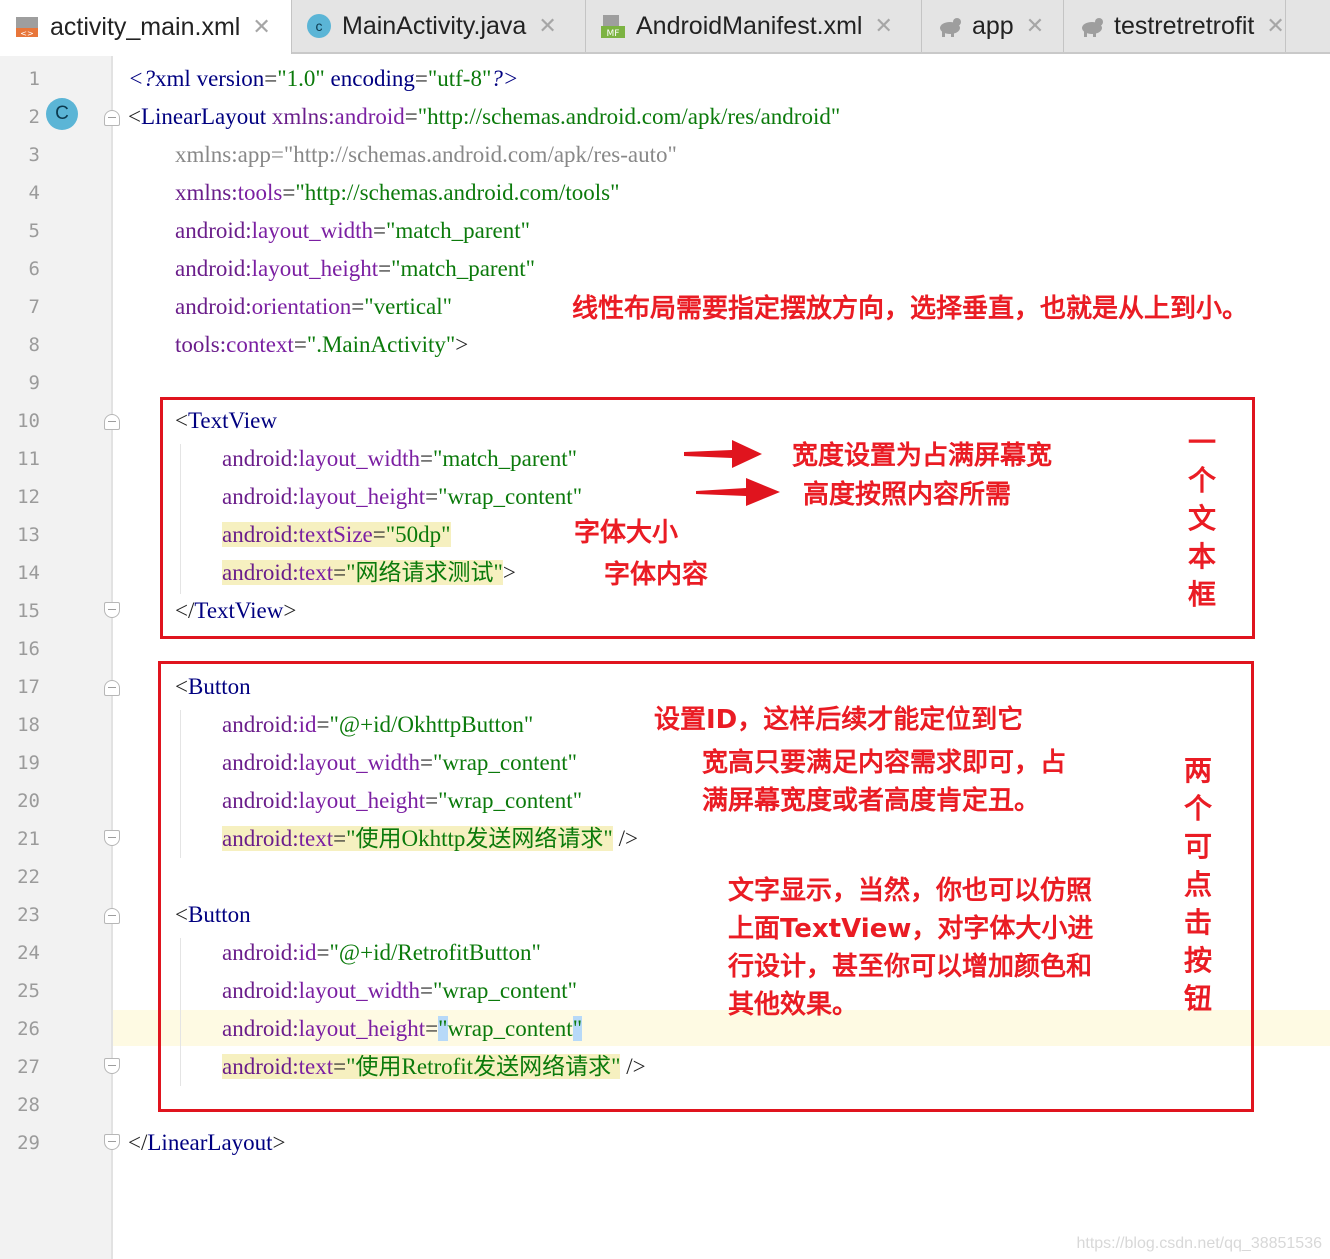 The image size is (1330, 1259). What do you see at coordinates (352, 230) in the screenshot?
I see `code-line-5: android:layout_width="match_parent"` at bounding box center [352, 230].